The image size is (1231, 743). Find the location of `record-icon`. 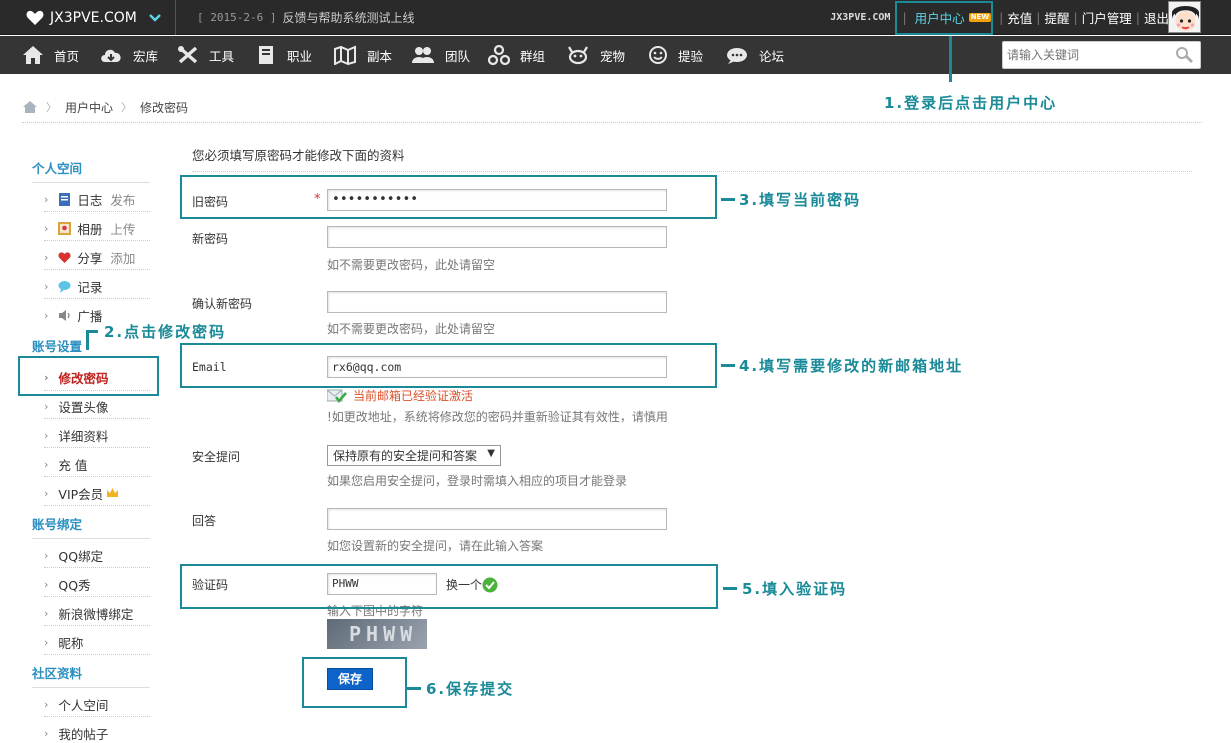

record-icon is located at coordinates (64, 286).